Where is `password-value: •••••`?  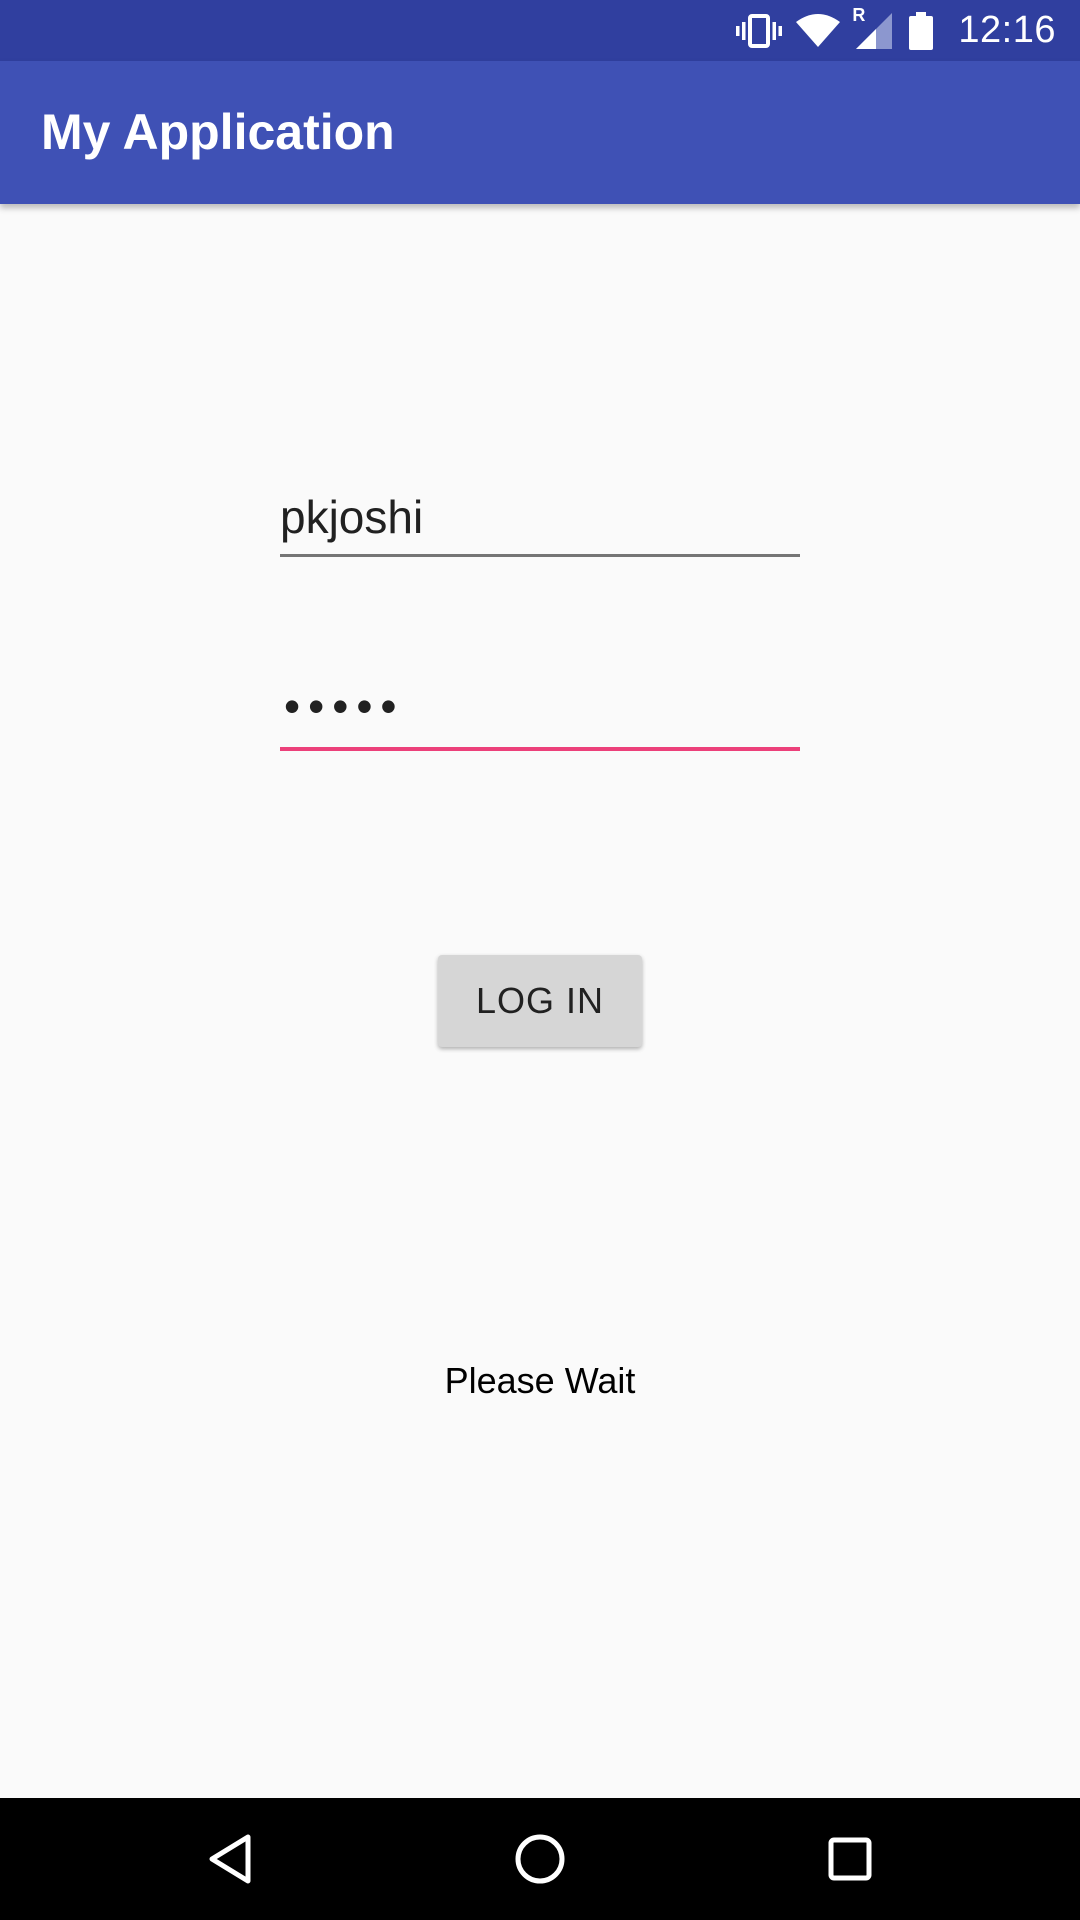
password-value: ••••• is located at coordinates (344, 706).